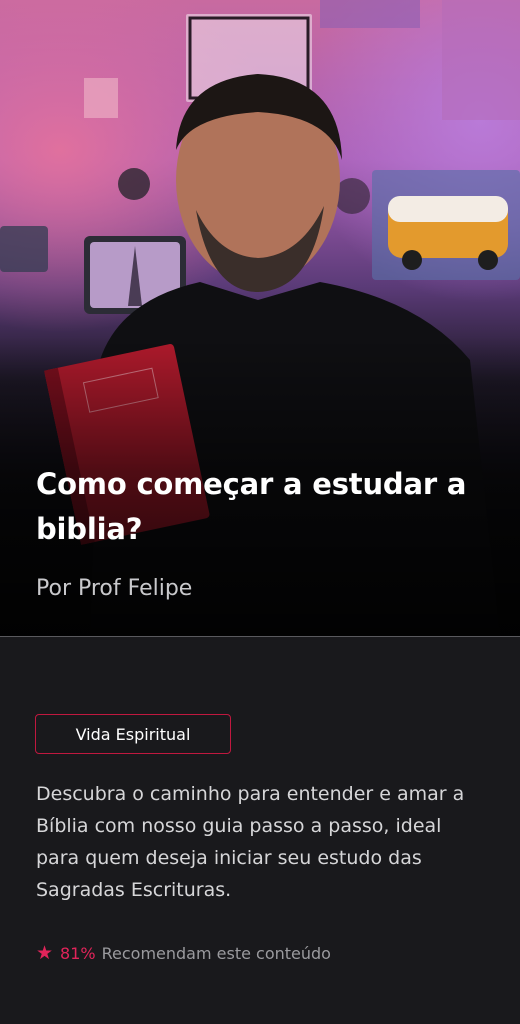 The height and width of the screenshot is (1024, 520). Describe the element at coordinates (114, 588) in the screenshot. I see `article-author: Por Prof Felipe` at that location.